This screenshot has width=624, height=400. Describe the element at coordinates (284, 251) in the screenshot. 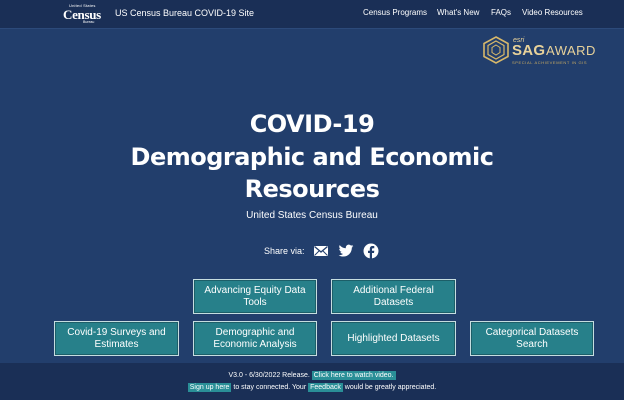

I see `share-label: Share via:` at that location.